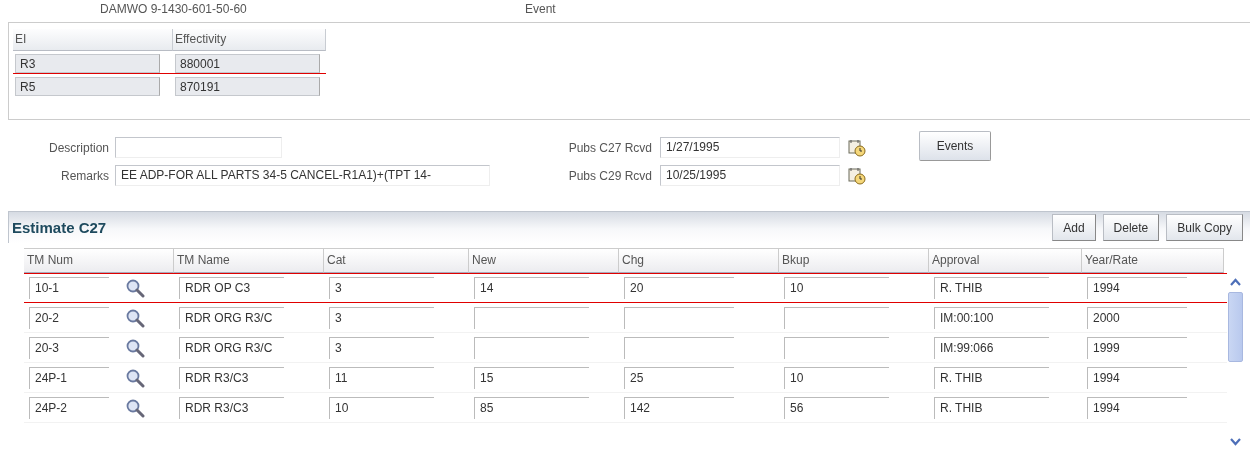  Describe the element at coordinates (69, 378) in the screenshot. I see `cell-input: 24P-1` at that location.